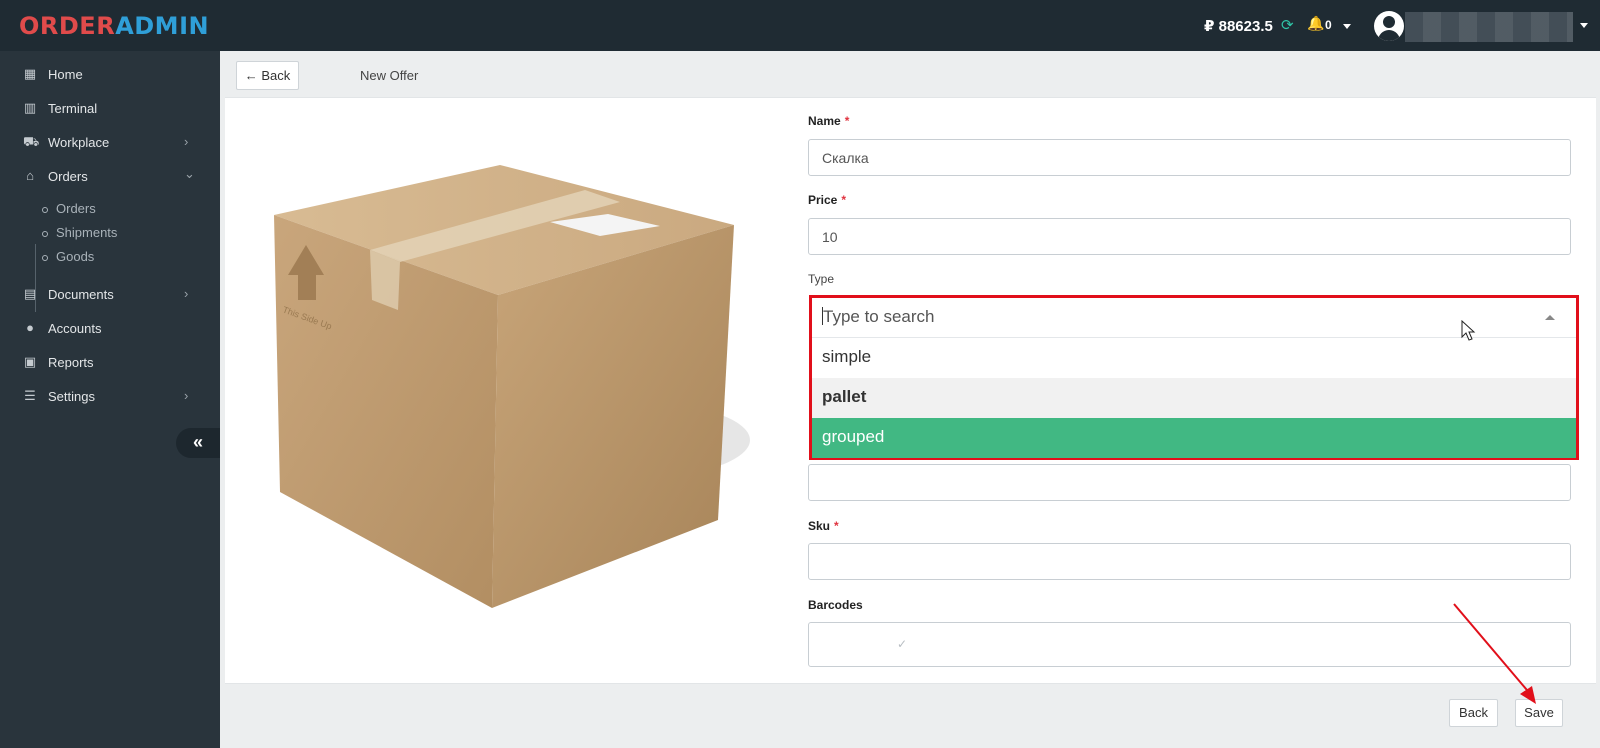 This screenshot has width=1600, height=748. Describe the element at coordinates (30, 175) in the screenshot. I see `warehouse-icon: ⌂` at that location.